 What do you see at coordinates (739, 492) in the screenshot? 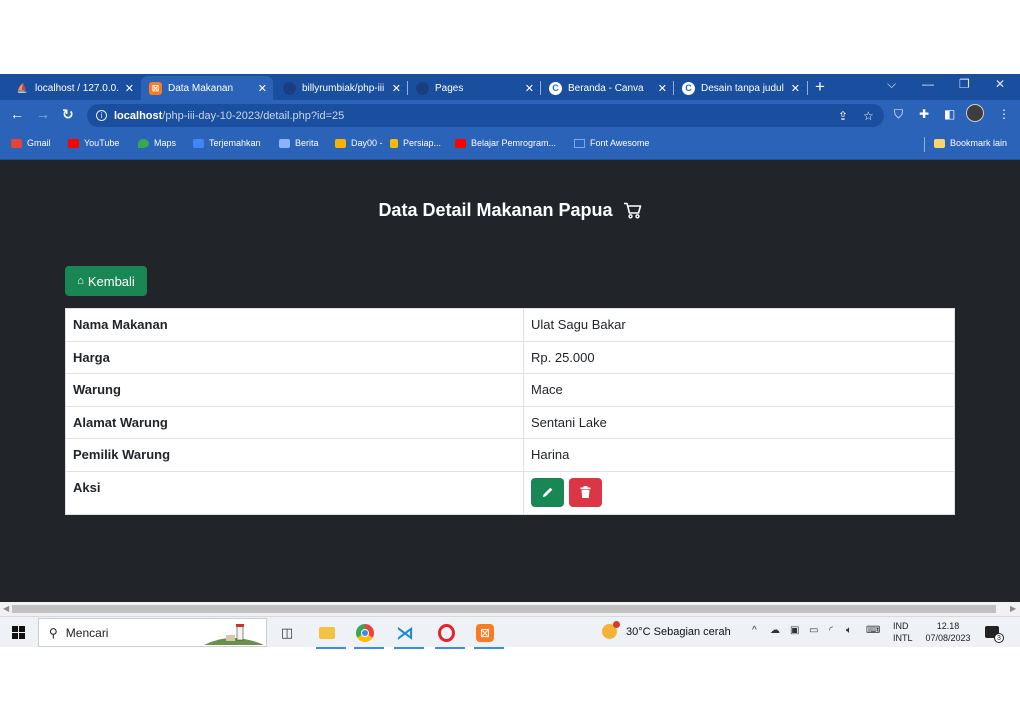
I see `row-actions` at bounding box center [739, 492].